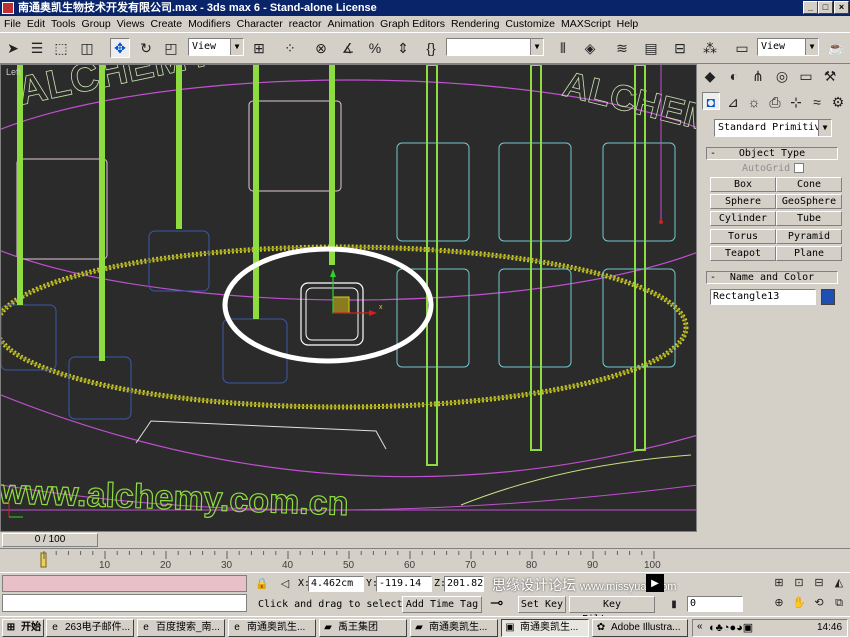 Image resolution: width=850 pixels, height=638 pixels. What do you see at coordinates (502, 604) in the screenshot?
I see `key-icon: ⊸` at bounding box center [502, 604].